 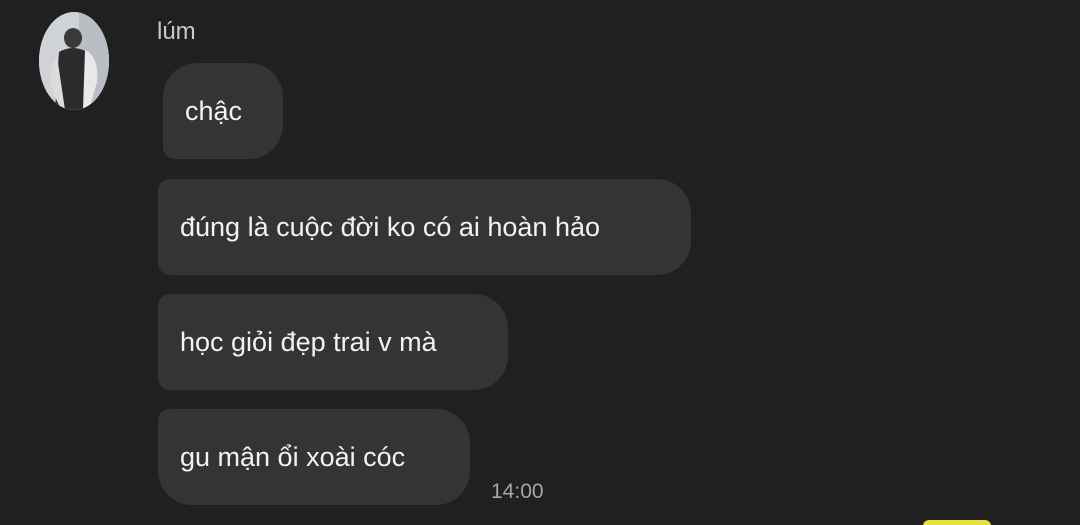 I want to click on message-text: đúng là cuộc đời ko có ai hoàn hảo, so click(x=390, y=227).